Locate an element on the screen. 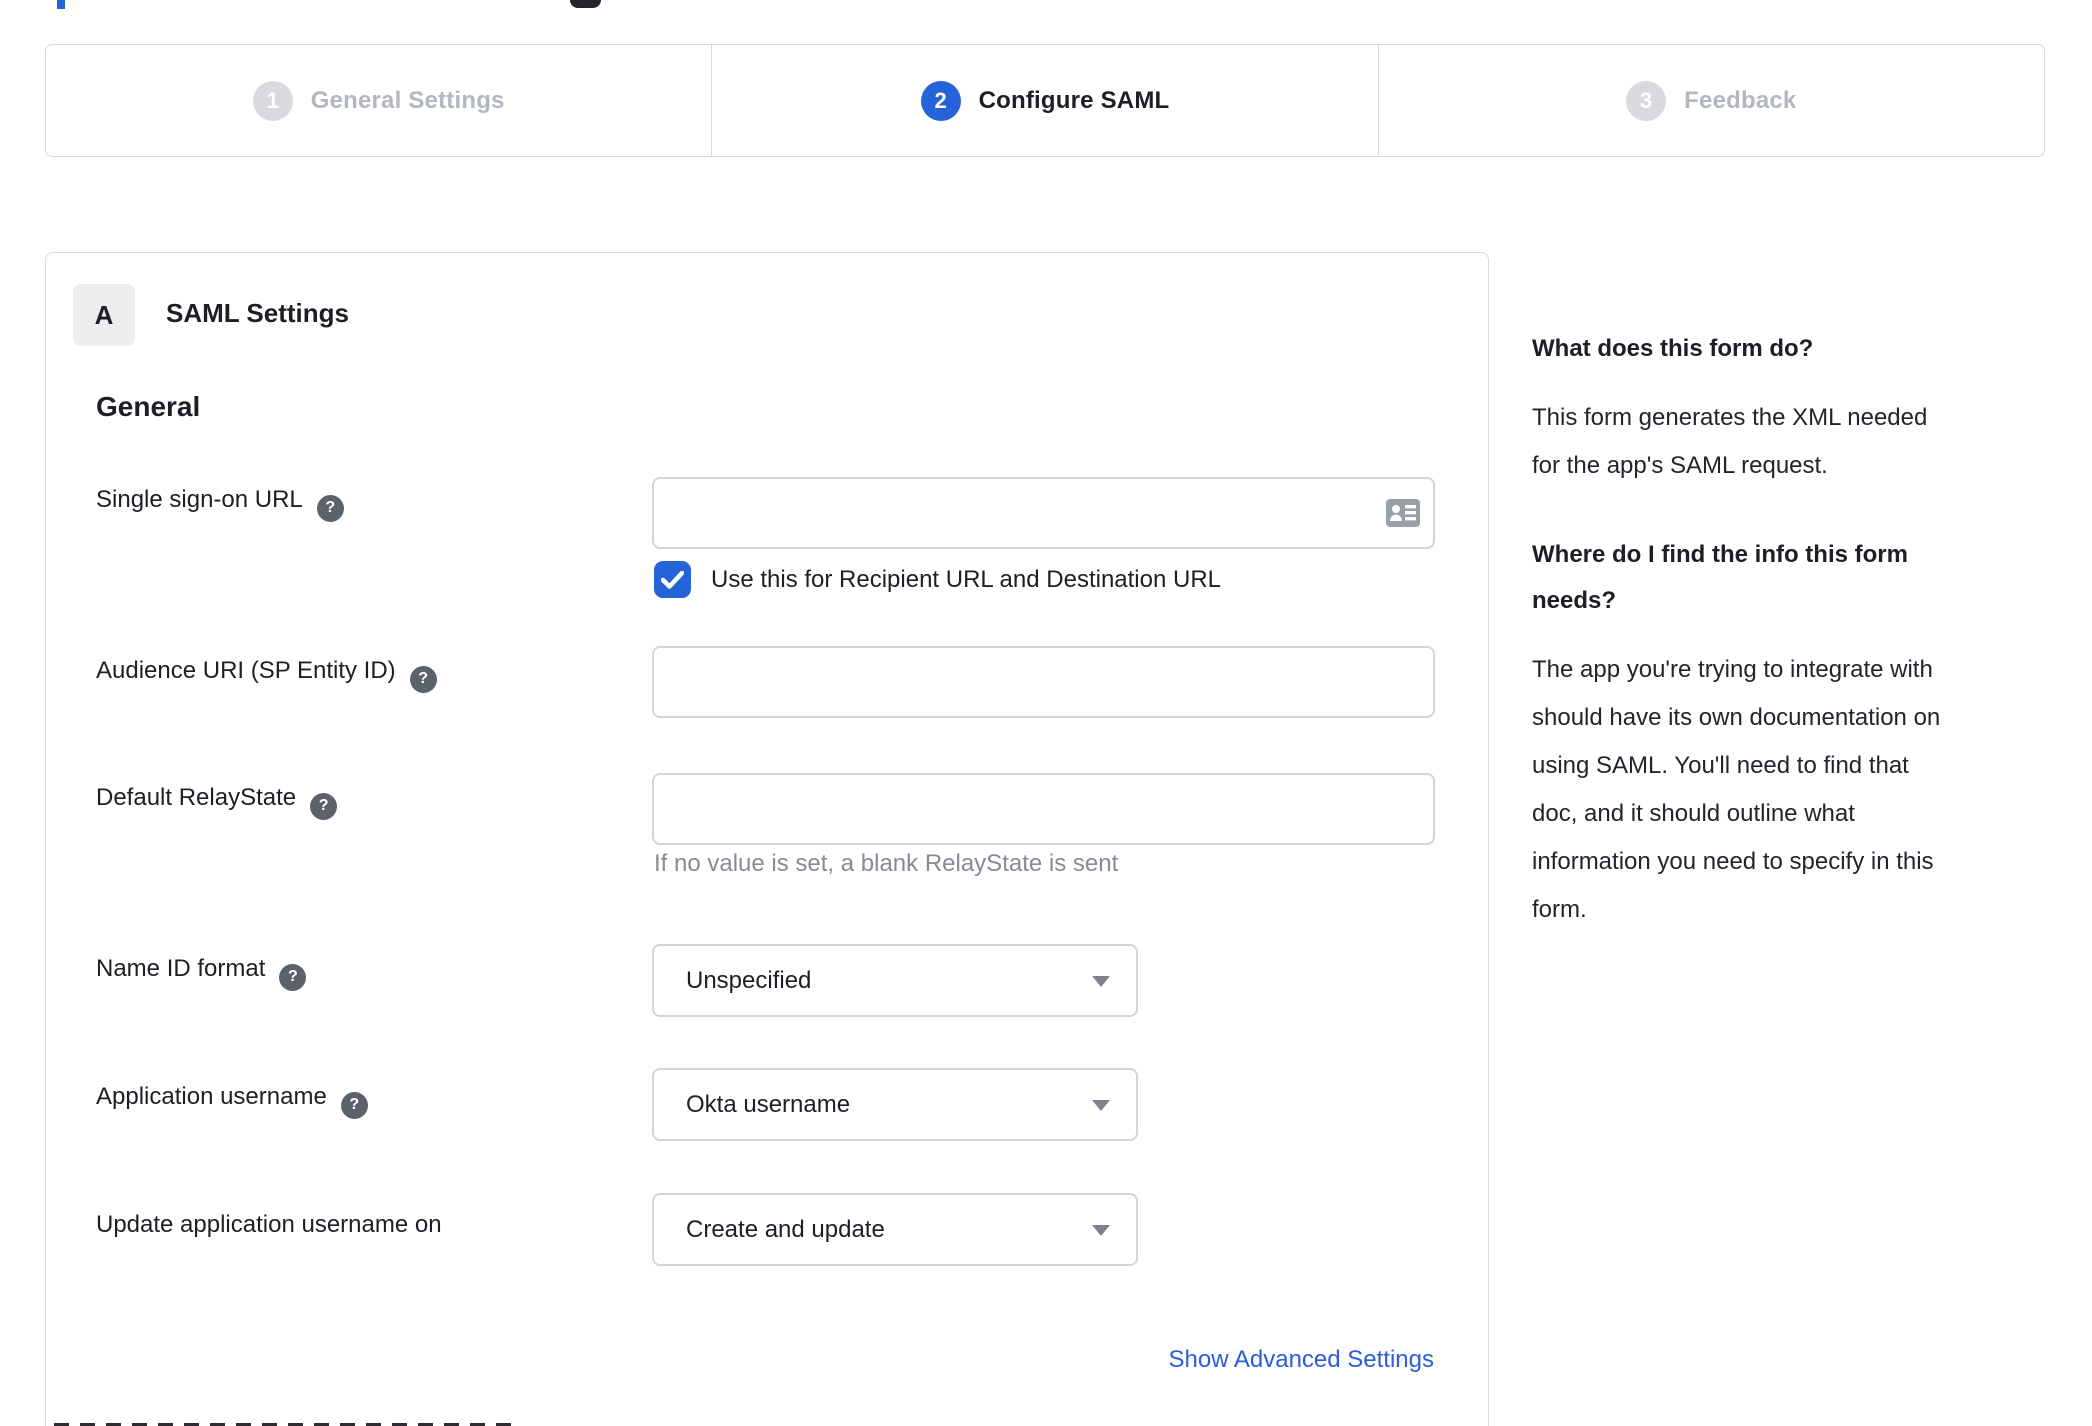 This screenshot has height=1426, width=2092. recipient-url-checkbox is located at coordinates (672, 579).